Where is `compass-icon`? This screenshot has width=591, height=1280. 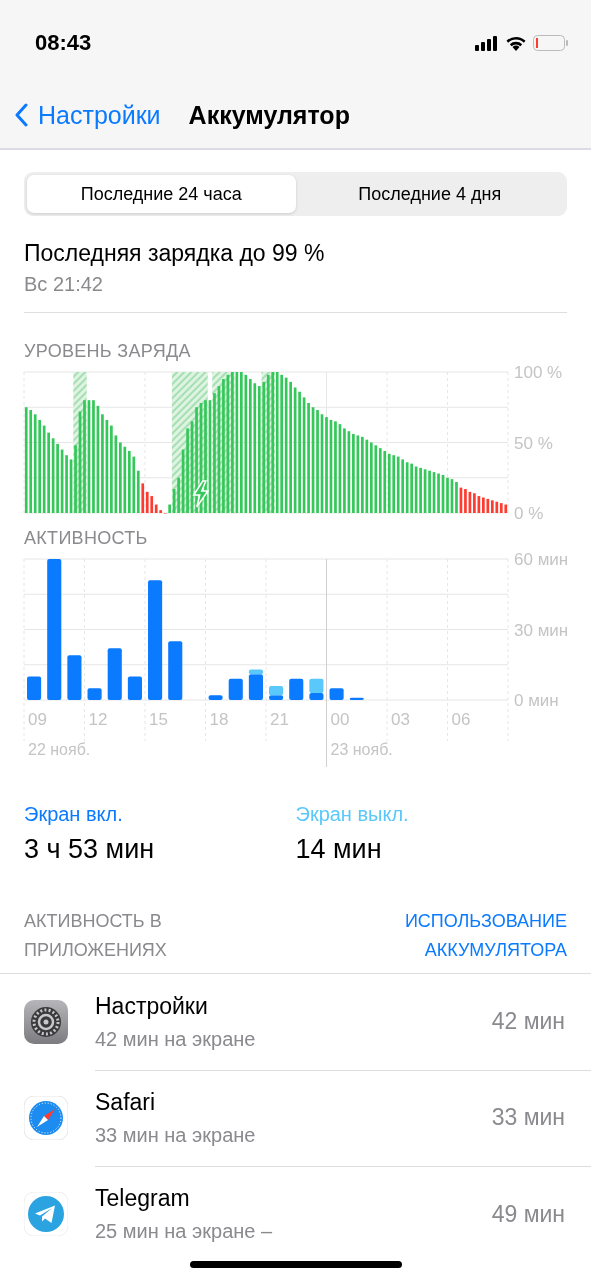
compass-icon is located at coordinates (46, 1118).